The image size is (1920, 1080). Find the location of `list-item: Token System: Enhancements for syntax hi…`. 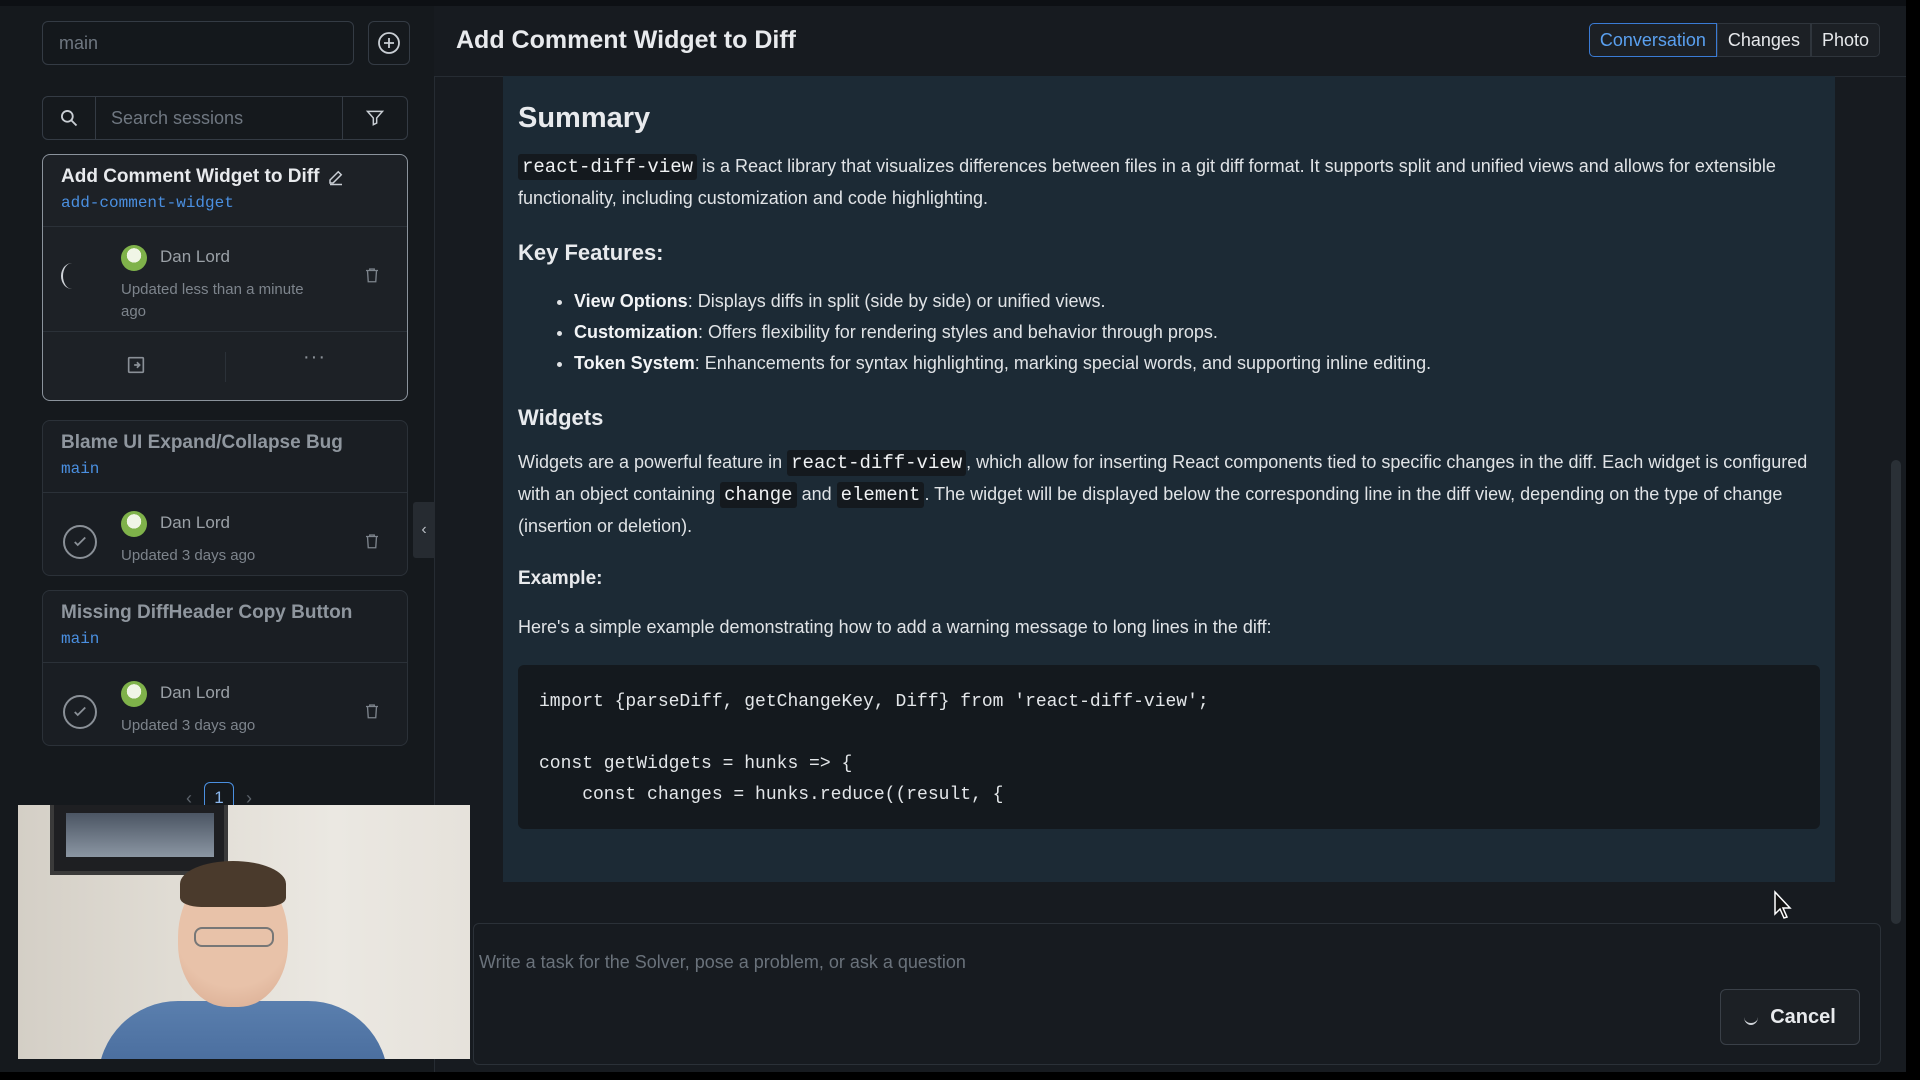

list-item: Token System: Enhancements for syntax hi… is located at coordinates (1196, 363).